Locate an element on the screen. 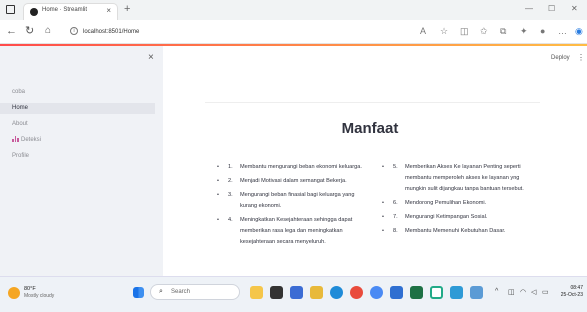 The width and height of the screenshot is (587, 312). close-window-icon: ✕ is located at coordinates (574, 8).